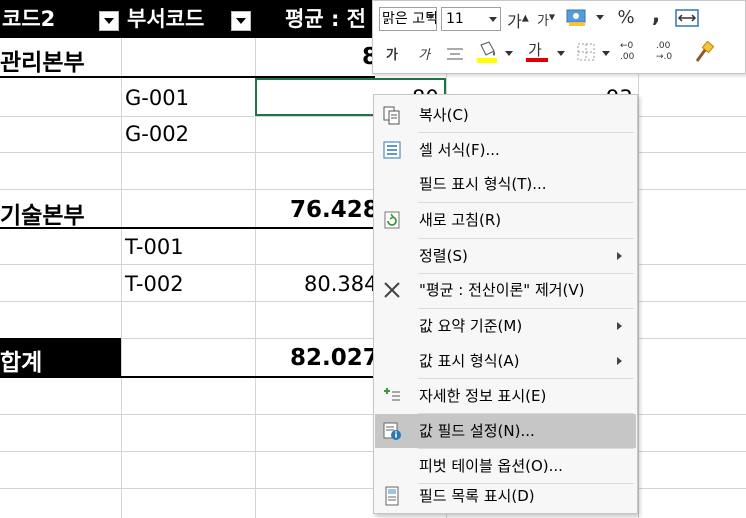 Image resolution: width=746 pixels, height=518 pixels. I want to click on format-painter-icon, so click(705, 51).